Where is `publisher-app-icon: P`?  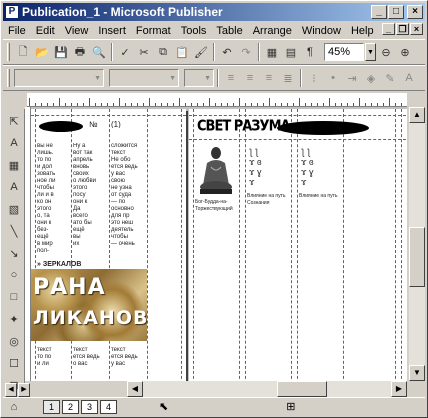 publisher-app-icon: P is located at coordinates (12, 12).